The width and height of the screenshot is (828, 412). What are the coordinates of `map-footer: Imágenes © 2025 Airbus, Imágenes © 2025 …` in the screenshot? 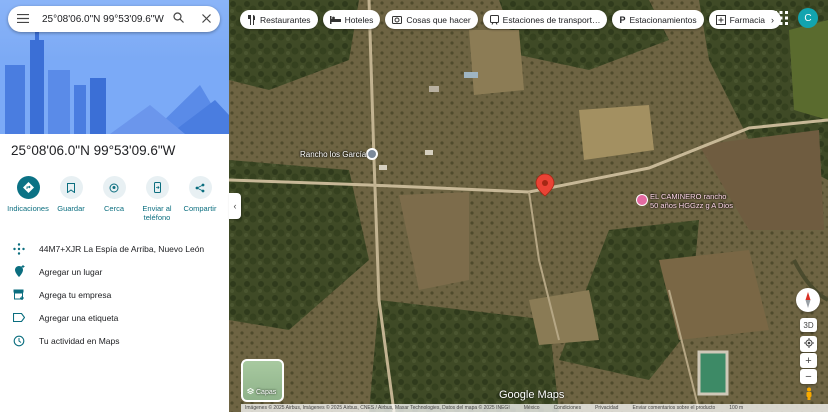 It's located at (534, 408).